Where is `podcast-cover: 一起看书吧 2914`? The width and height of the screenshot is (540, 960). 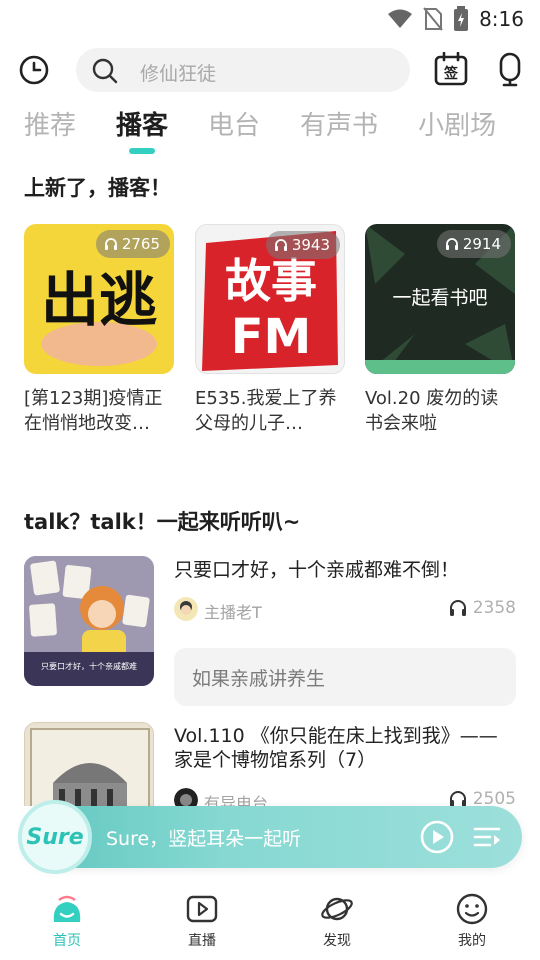
podcast-cover: 一起看书吧 2914 is located at coordinates (440, 299).